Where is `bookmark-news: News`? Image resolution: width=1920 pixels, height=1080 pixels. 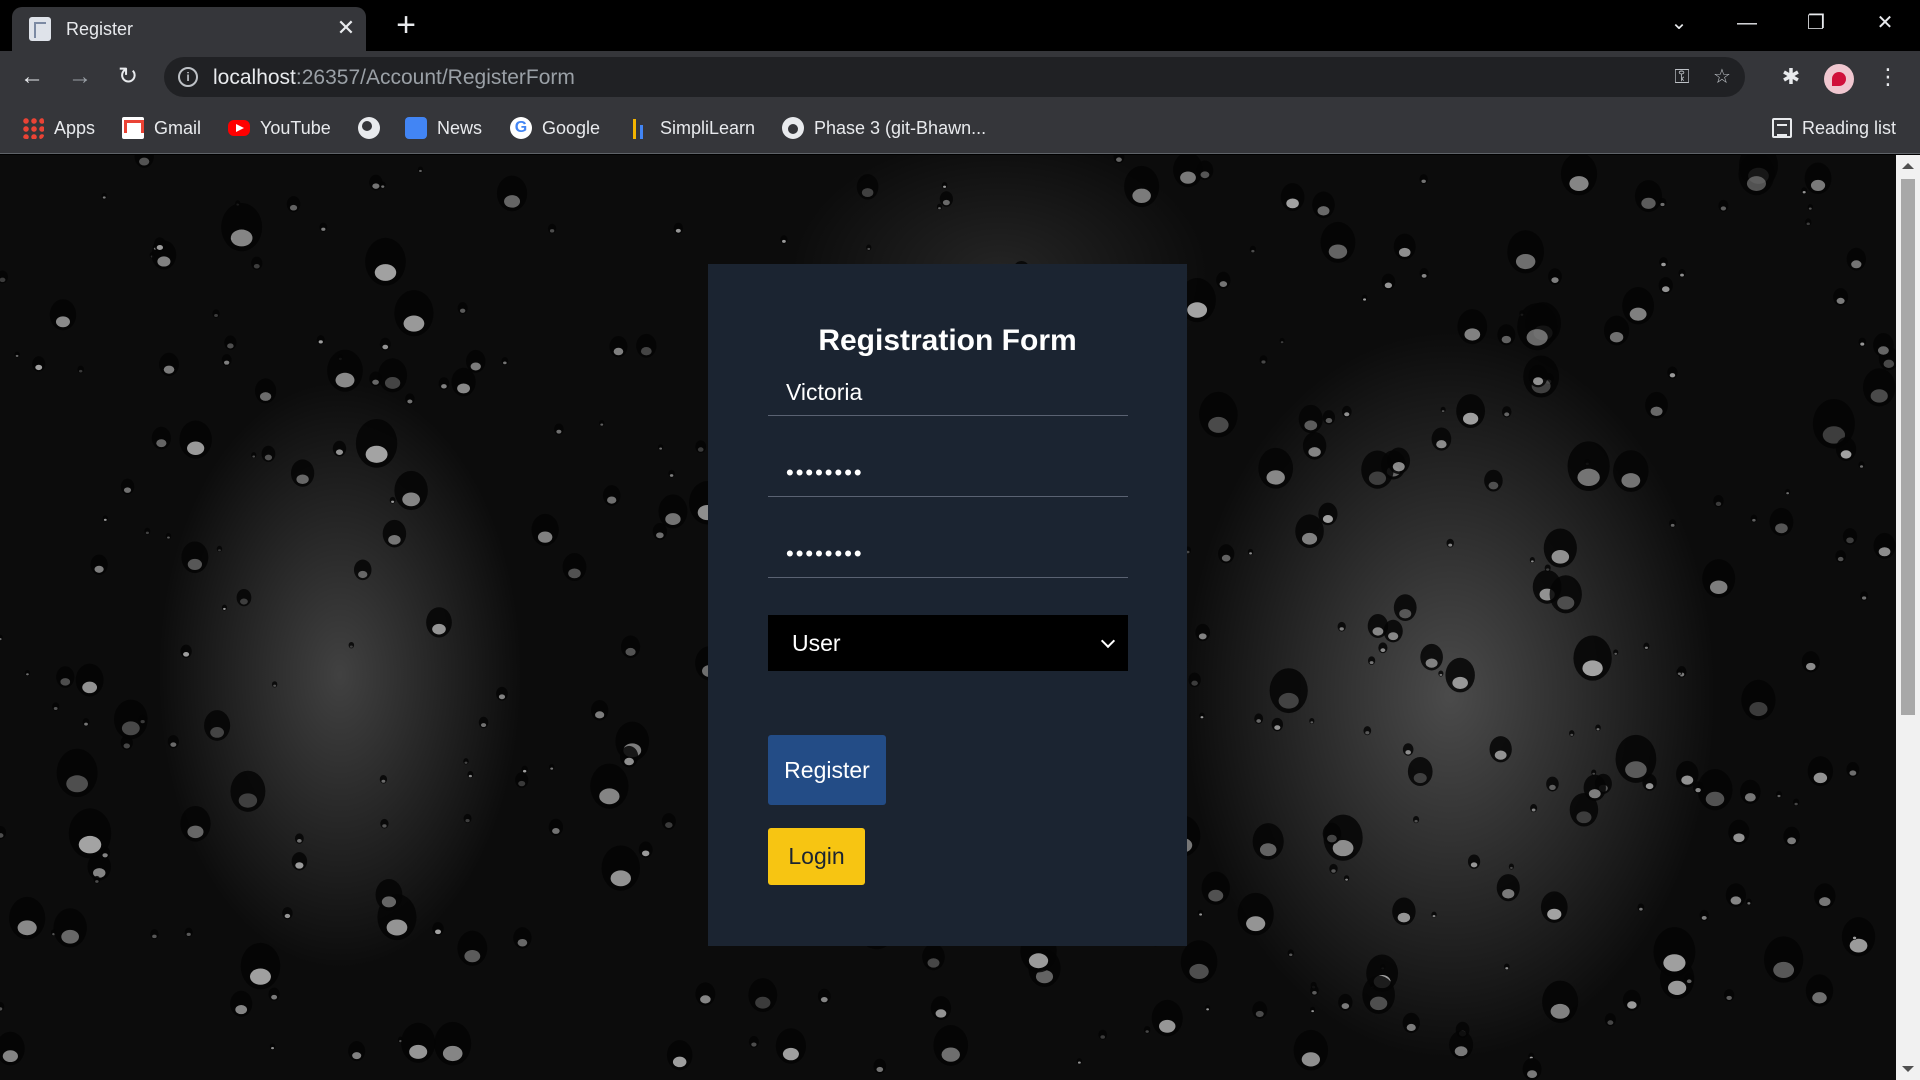 bookmark-news: News is located at coordinates (443, 128).